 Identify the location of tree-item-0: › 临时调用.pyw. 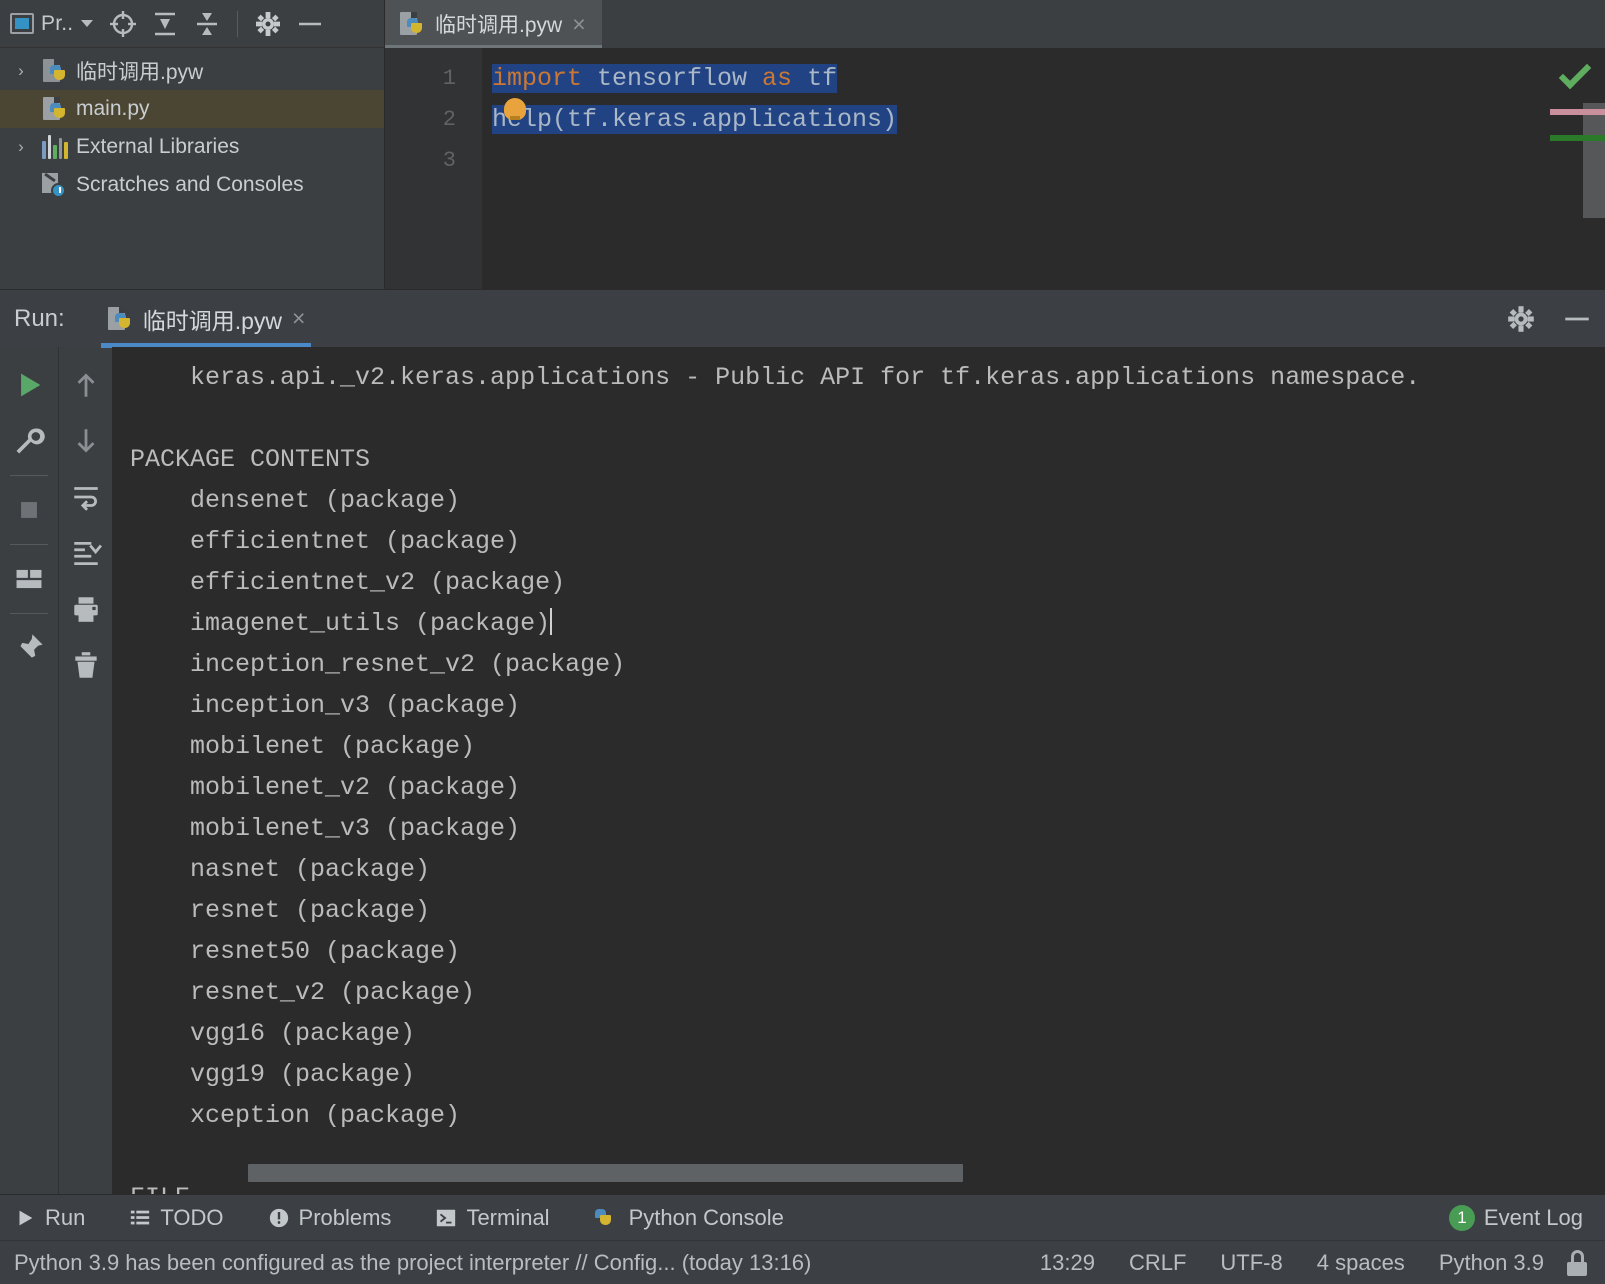
(192, 71).